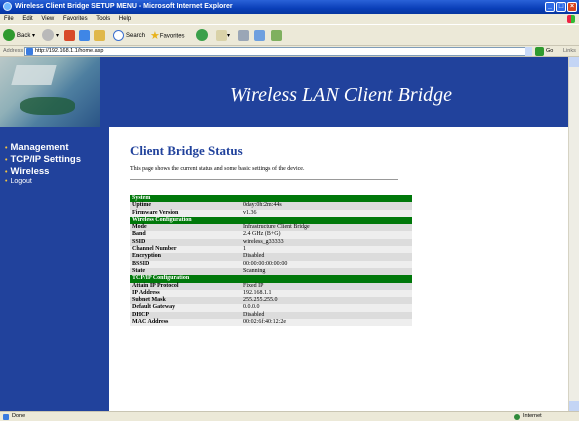 Image resolution: width=579 pixels, height=421 pixels. I want to click on history-button, so click(203, 36).